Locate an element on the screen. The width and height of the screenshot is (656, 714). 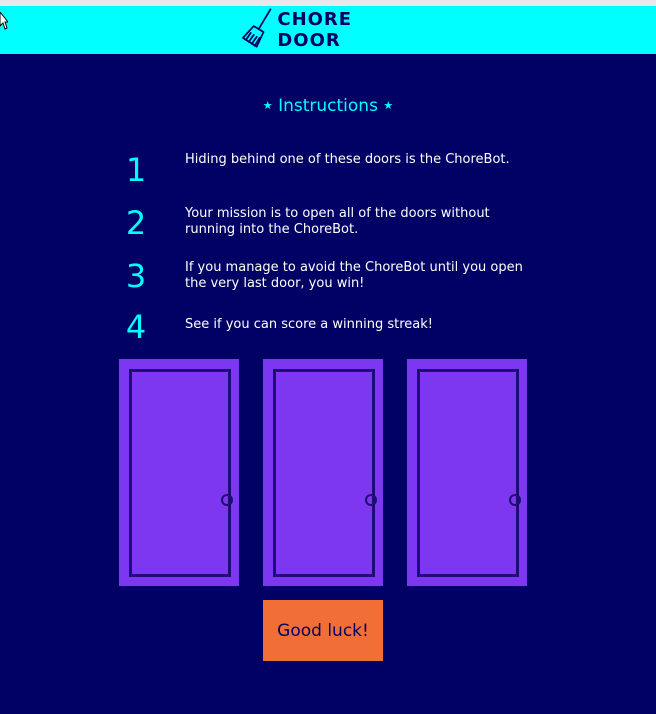
instructions-heading: ★ Instructions ★ is located at coordinates (328, 106).